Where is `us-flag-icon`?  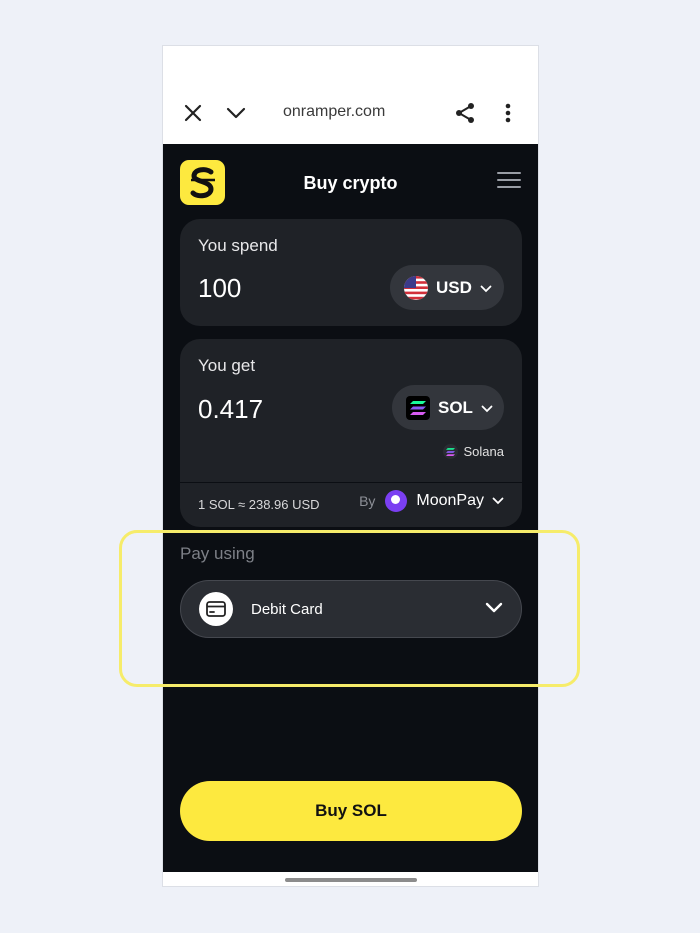 us-flag-icon is located at coordinates (416, 287).